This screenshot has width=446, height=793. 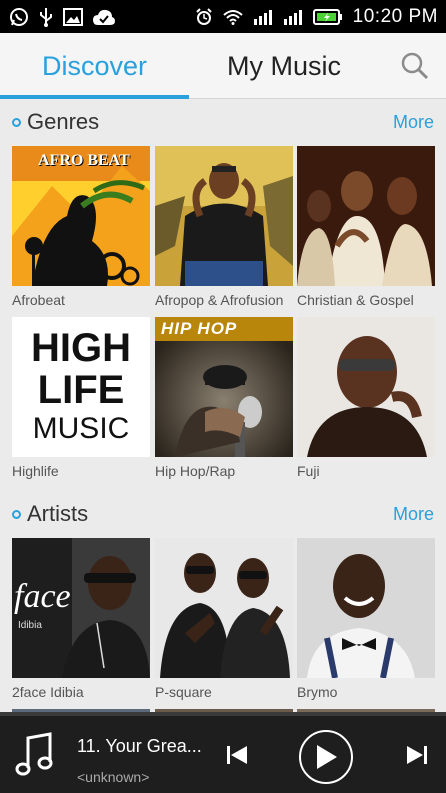 I want to click on 2face-artwork: face Idibia, so click(x=81, y=608).